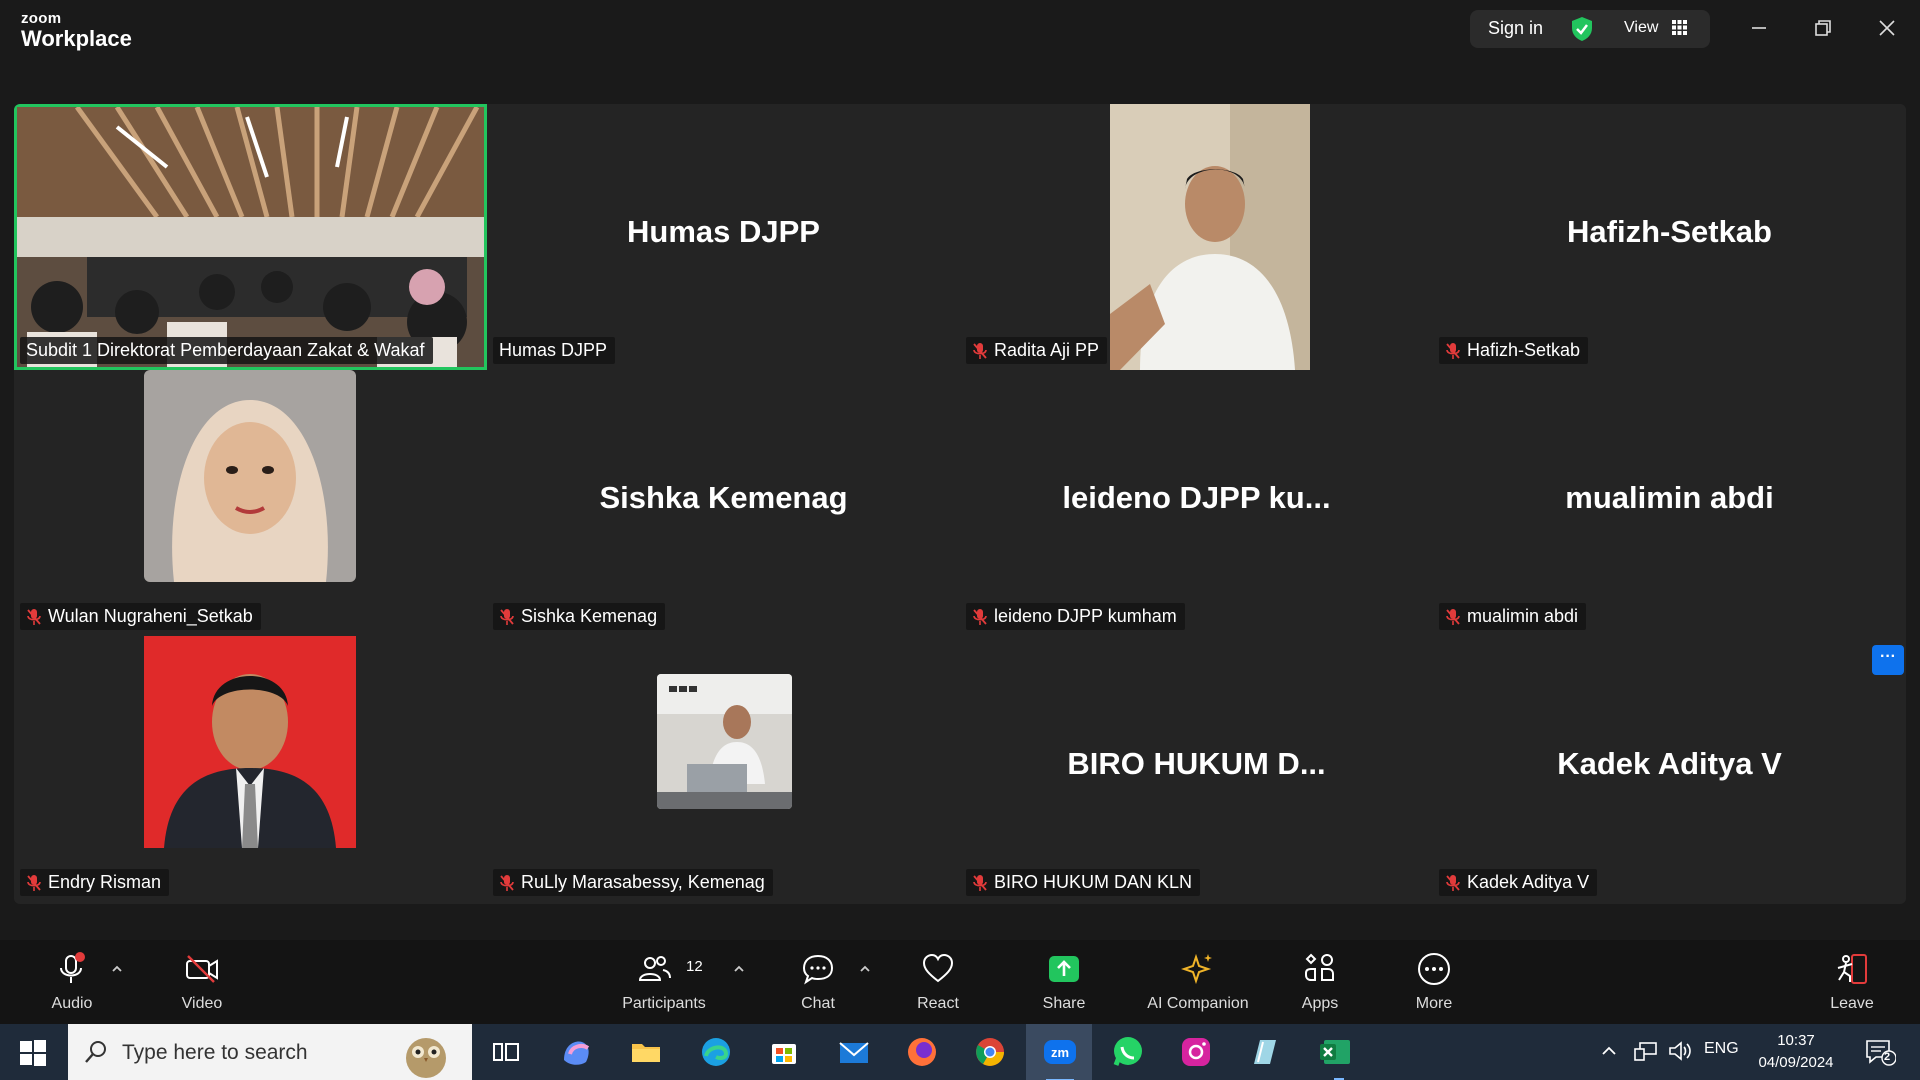  I want to click on participants-button: 12 Participants, so click(664, 982).